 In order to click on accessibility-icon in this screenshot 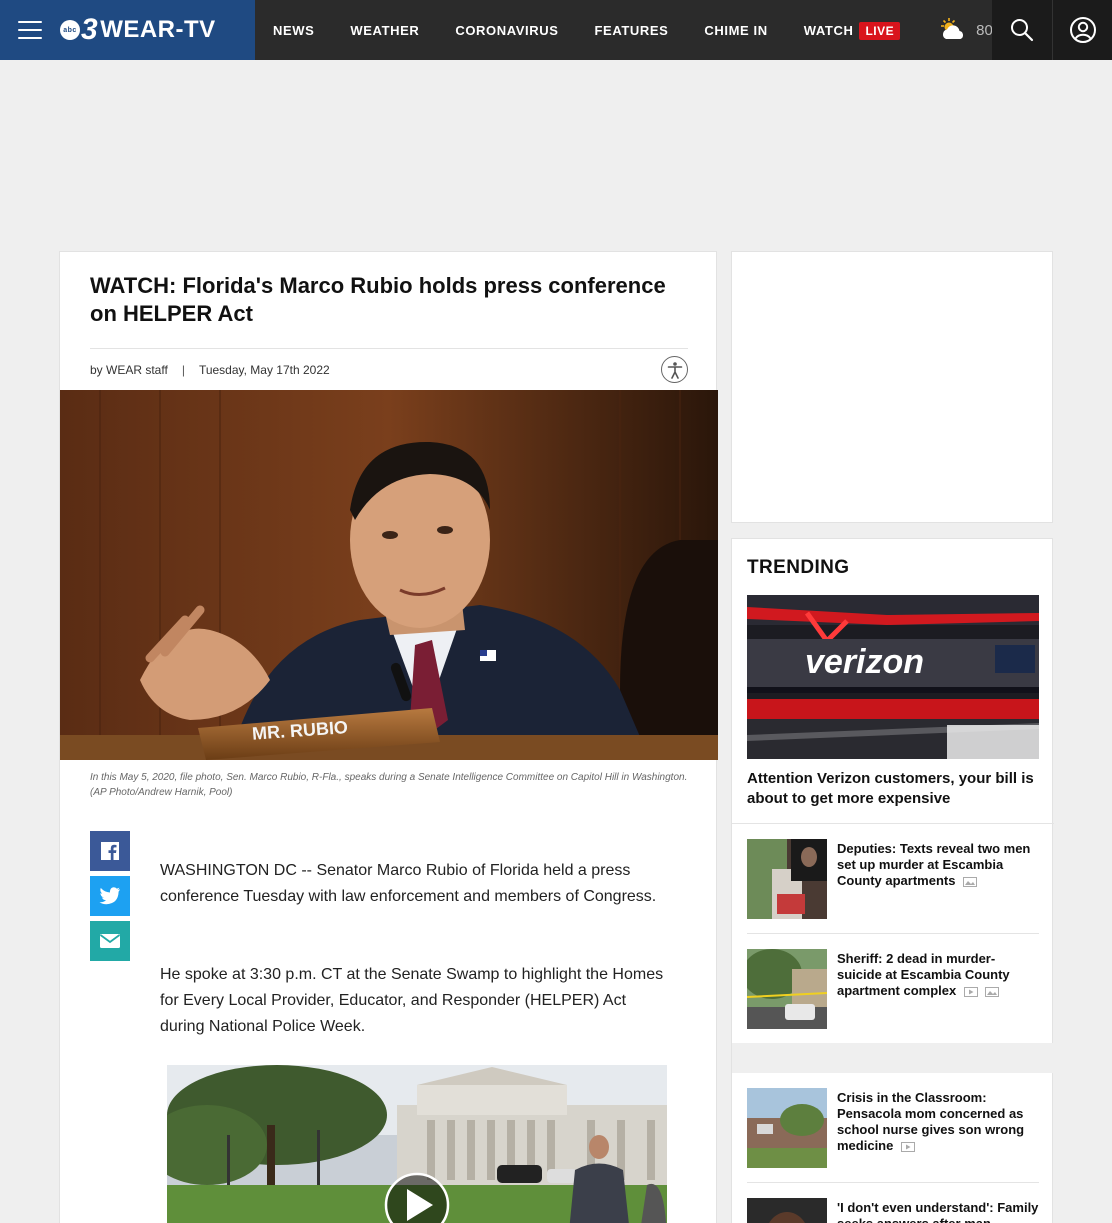, I will do `click(674, 370)`.